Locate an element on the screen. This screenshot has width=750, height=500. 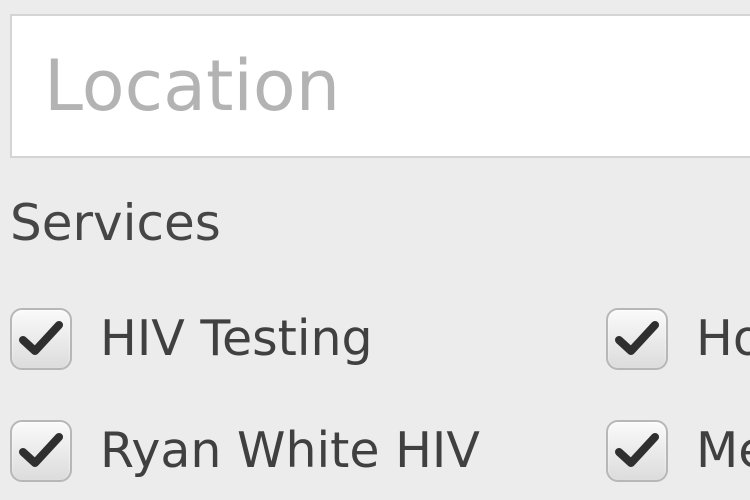
service-option-hiv-testing: HIV Testing is located at coordinates (191, 339).